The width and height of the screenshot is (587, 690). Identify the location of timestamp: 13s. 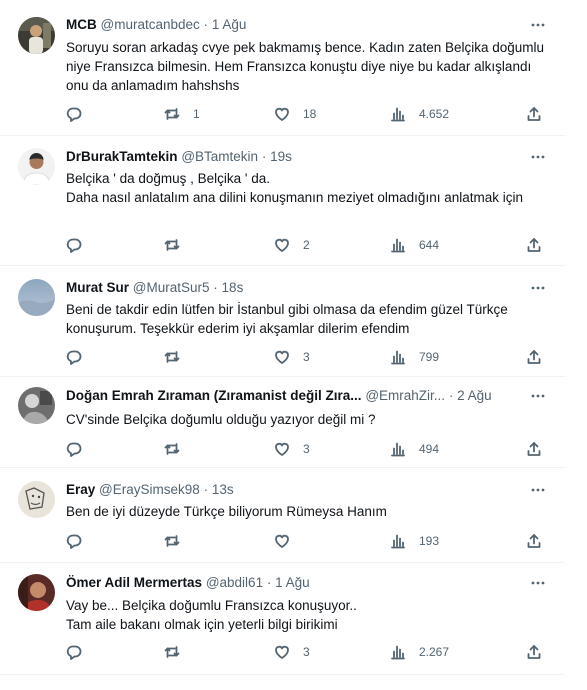
(223, 489).